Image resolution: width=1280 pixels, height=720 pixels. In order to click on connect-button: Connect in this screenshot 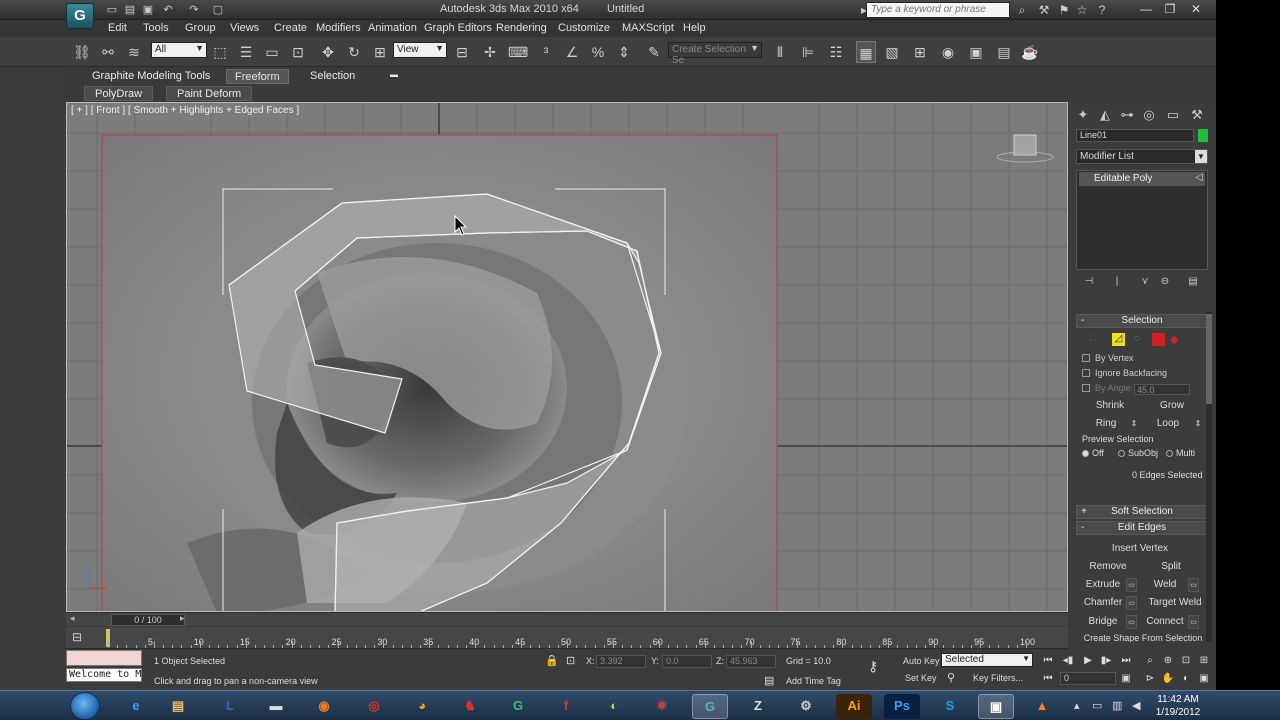, I will do `click(1165, 622)`.